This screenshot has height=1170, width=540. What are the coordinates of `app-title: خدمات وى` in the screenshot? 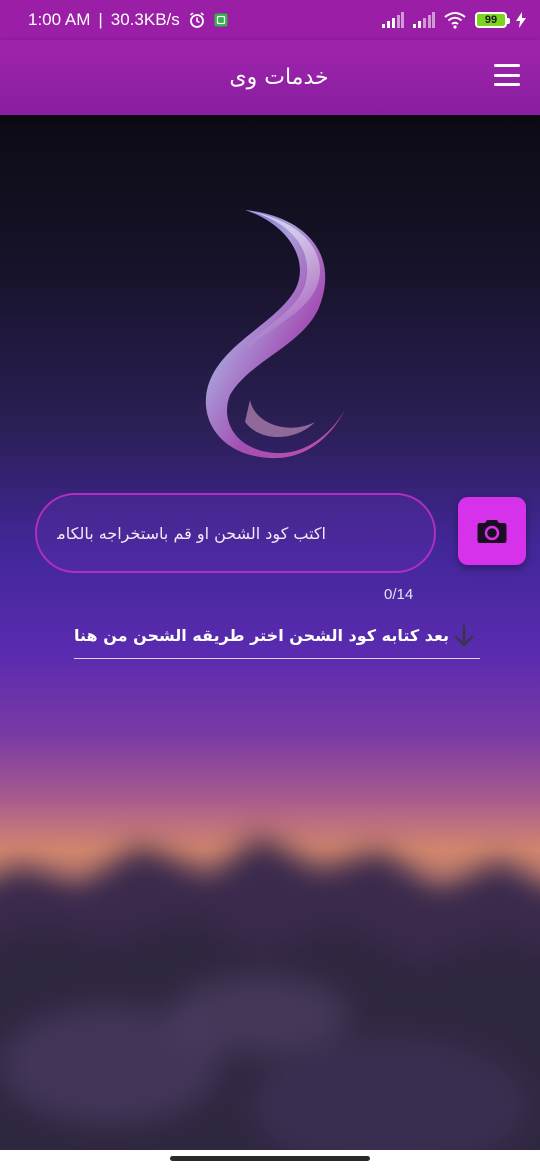 It's located at (279, 77).